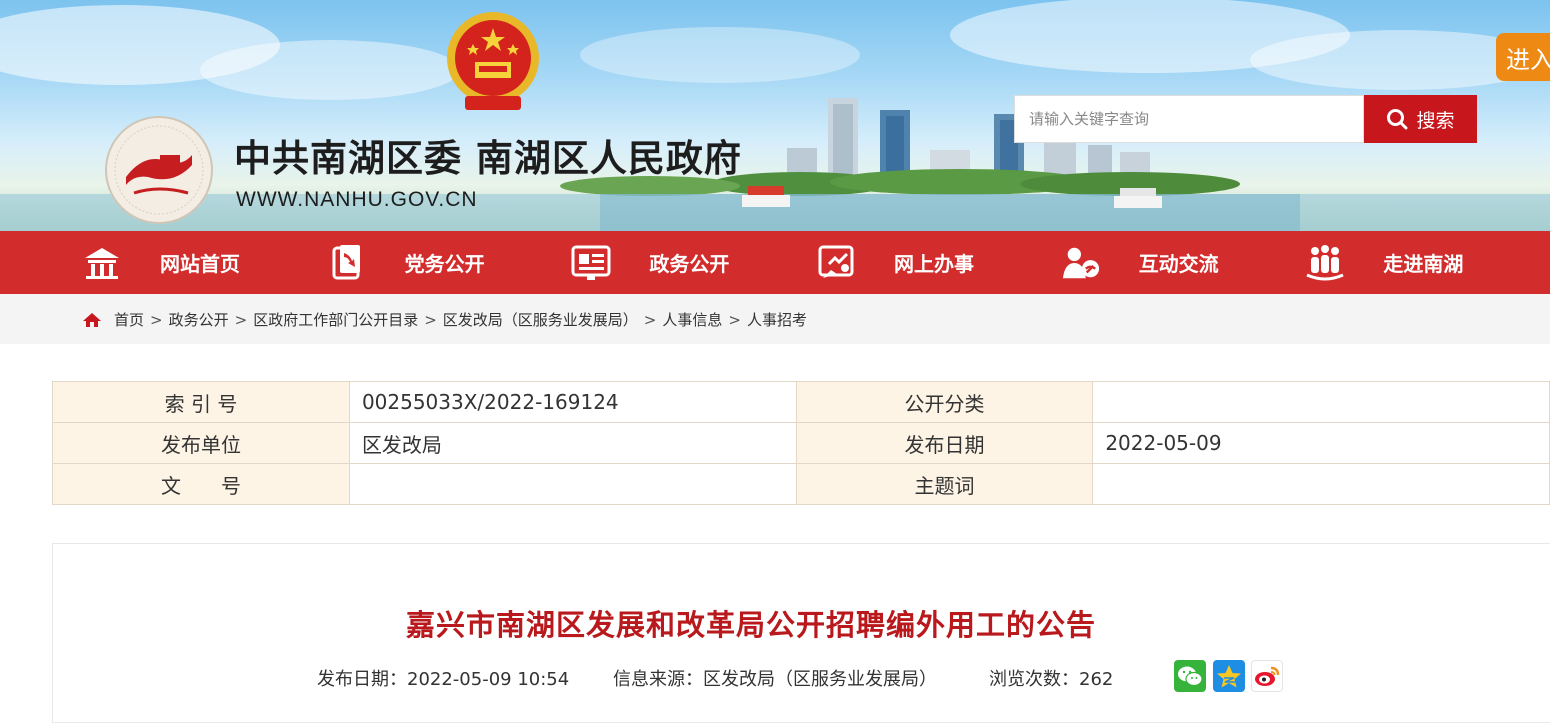 This screenshot has height=723, width=1550. I want to click on interaction-icon, so click(1081, 263).